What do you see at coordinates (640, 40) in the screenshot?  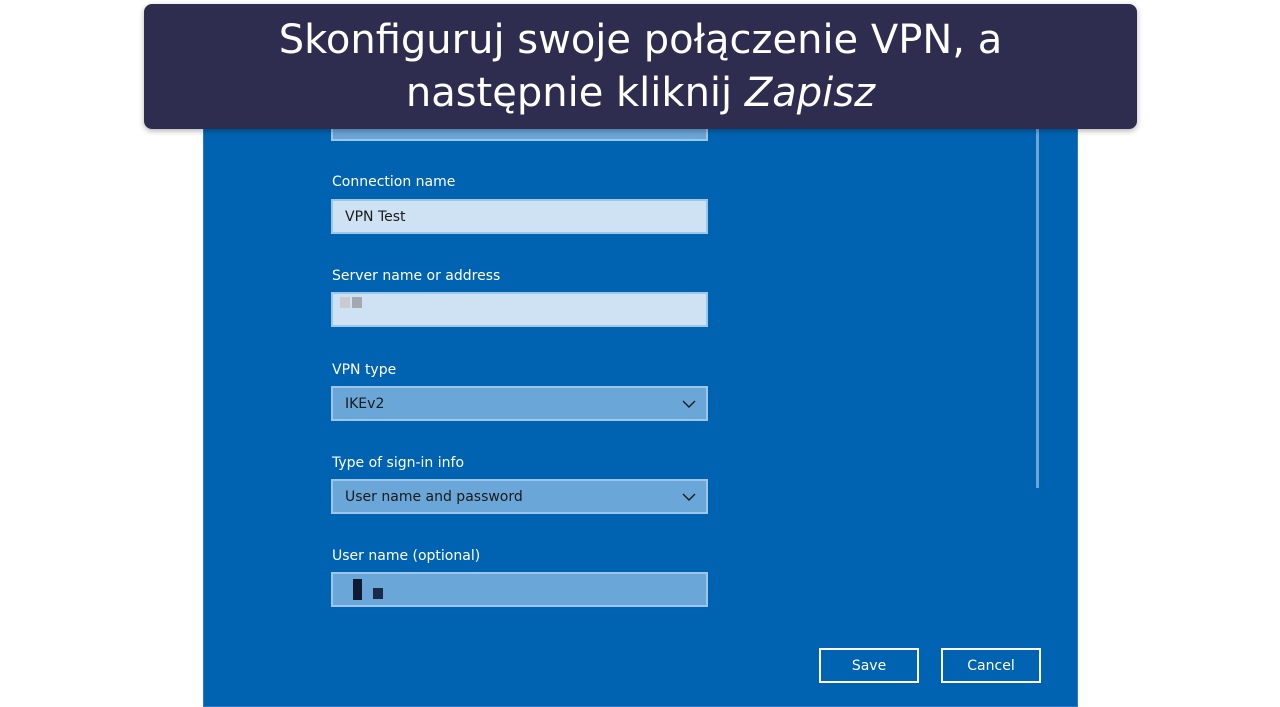 I see `banner-line-1: Skonfiguruj swoje połączenie VPN, a` at bounding box center [640, 40].